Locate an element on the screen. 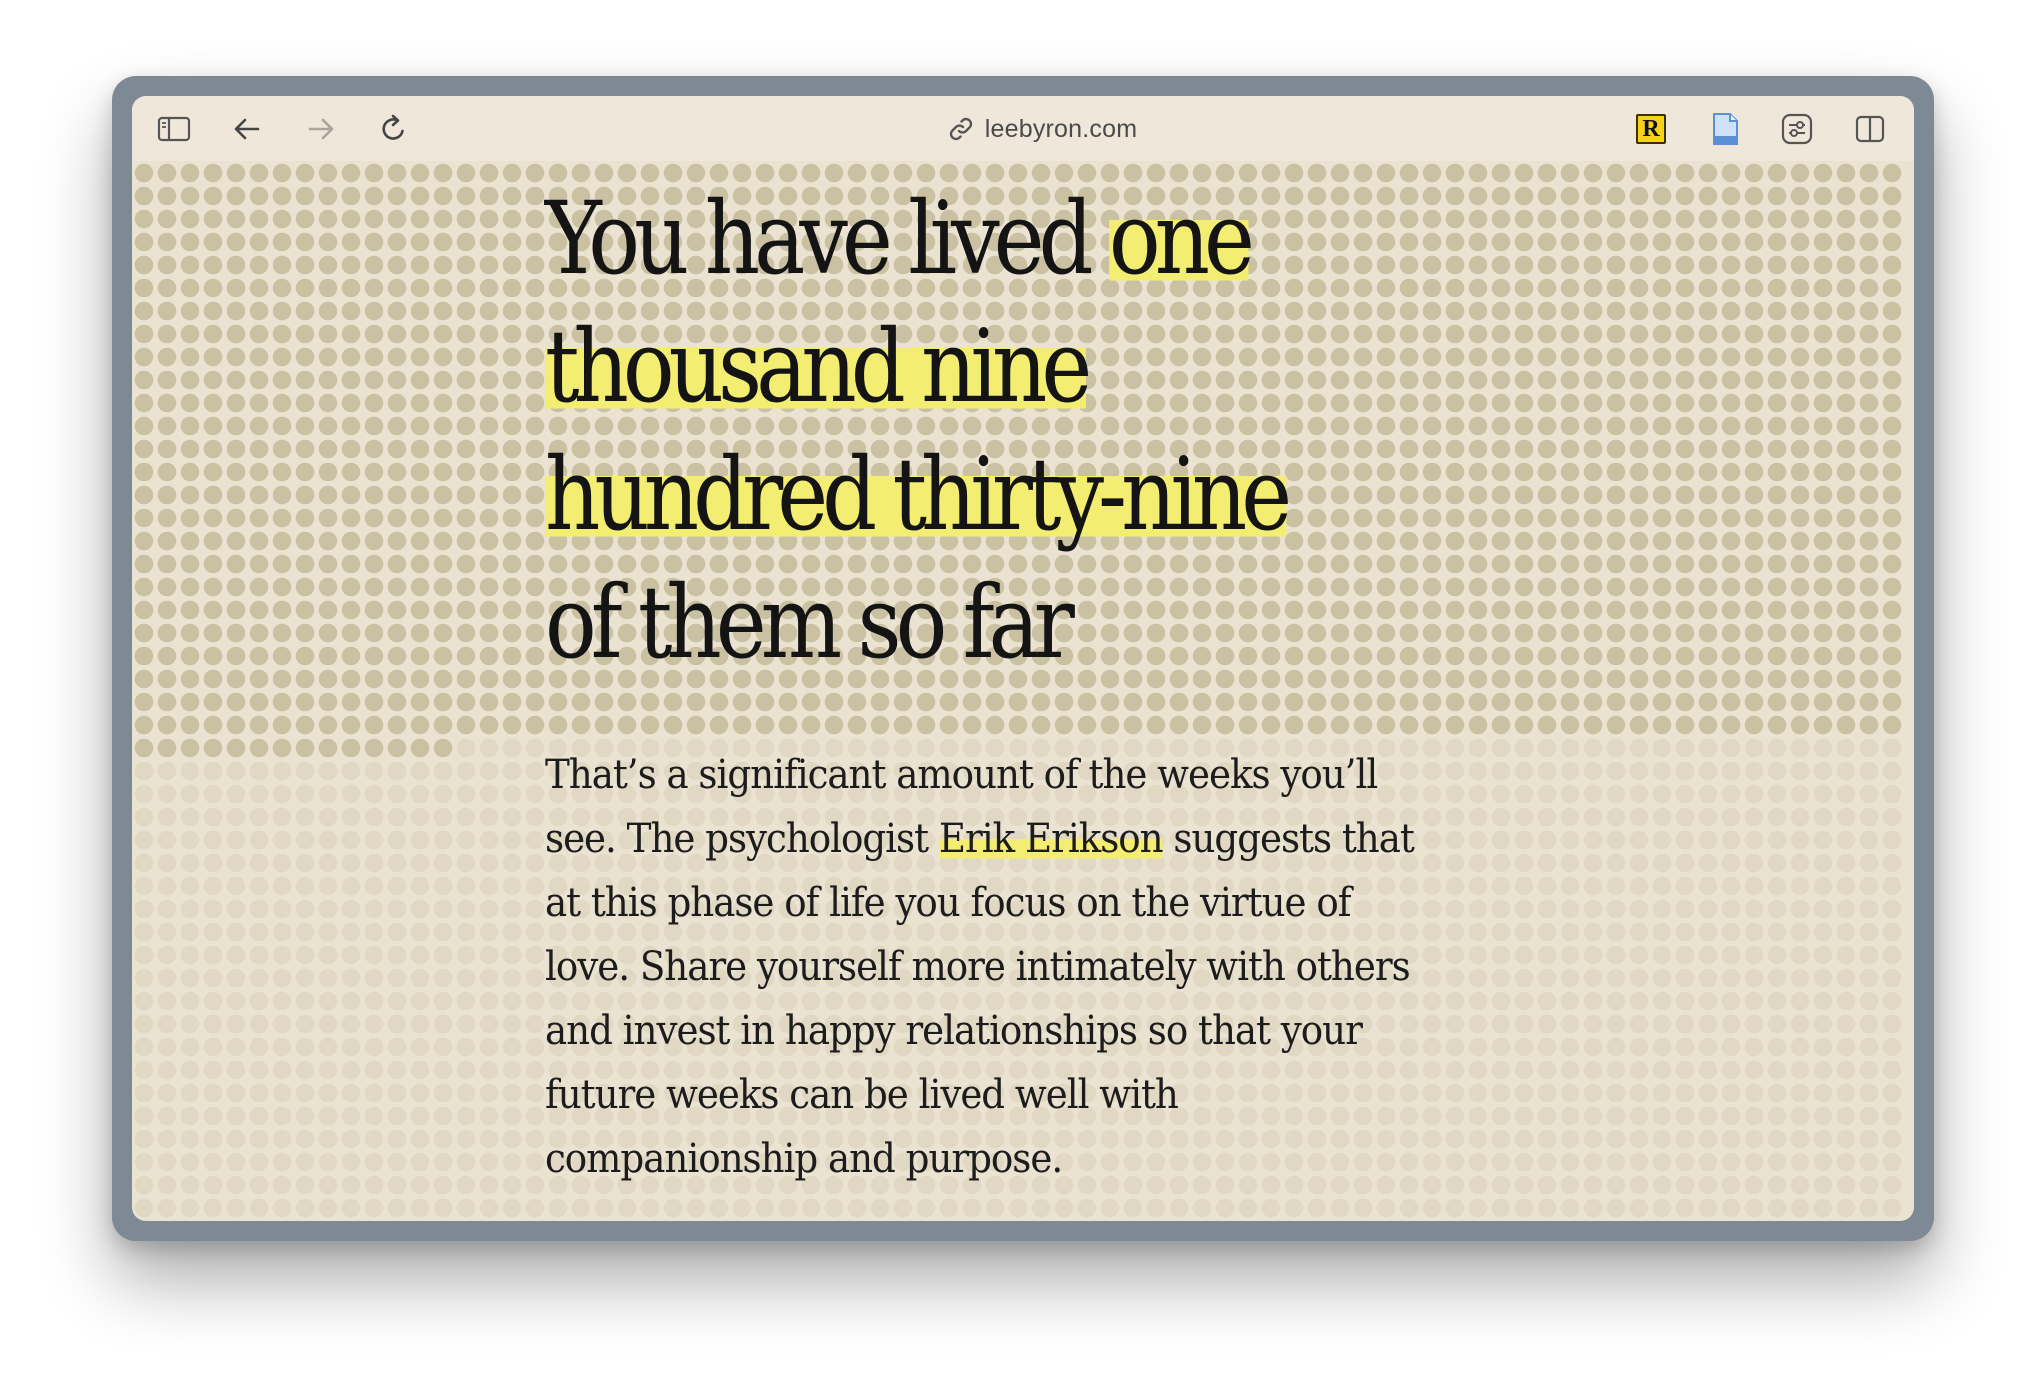  back-button is located at coordinates (247, 129).